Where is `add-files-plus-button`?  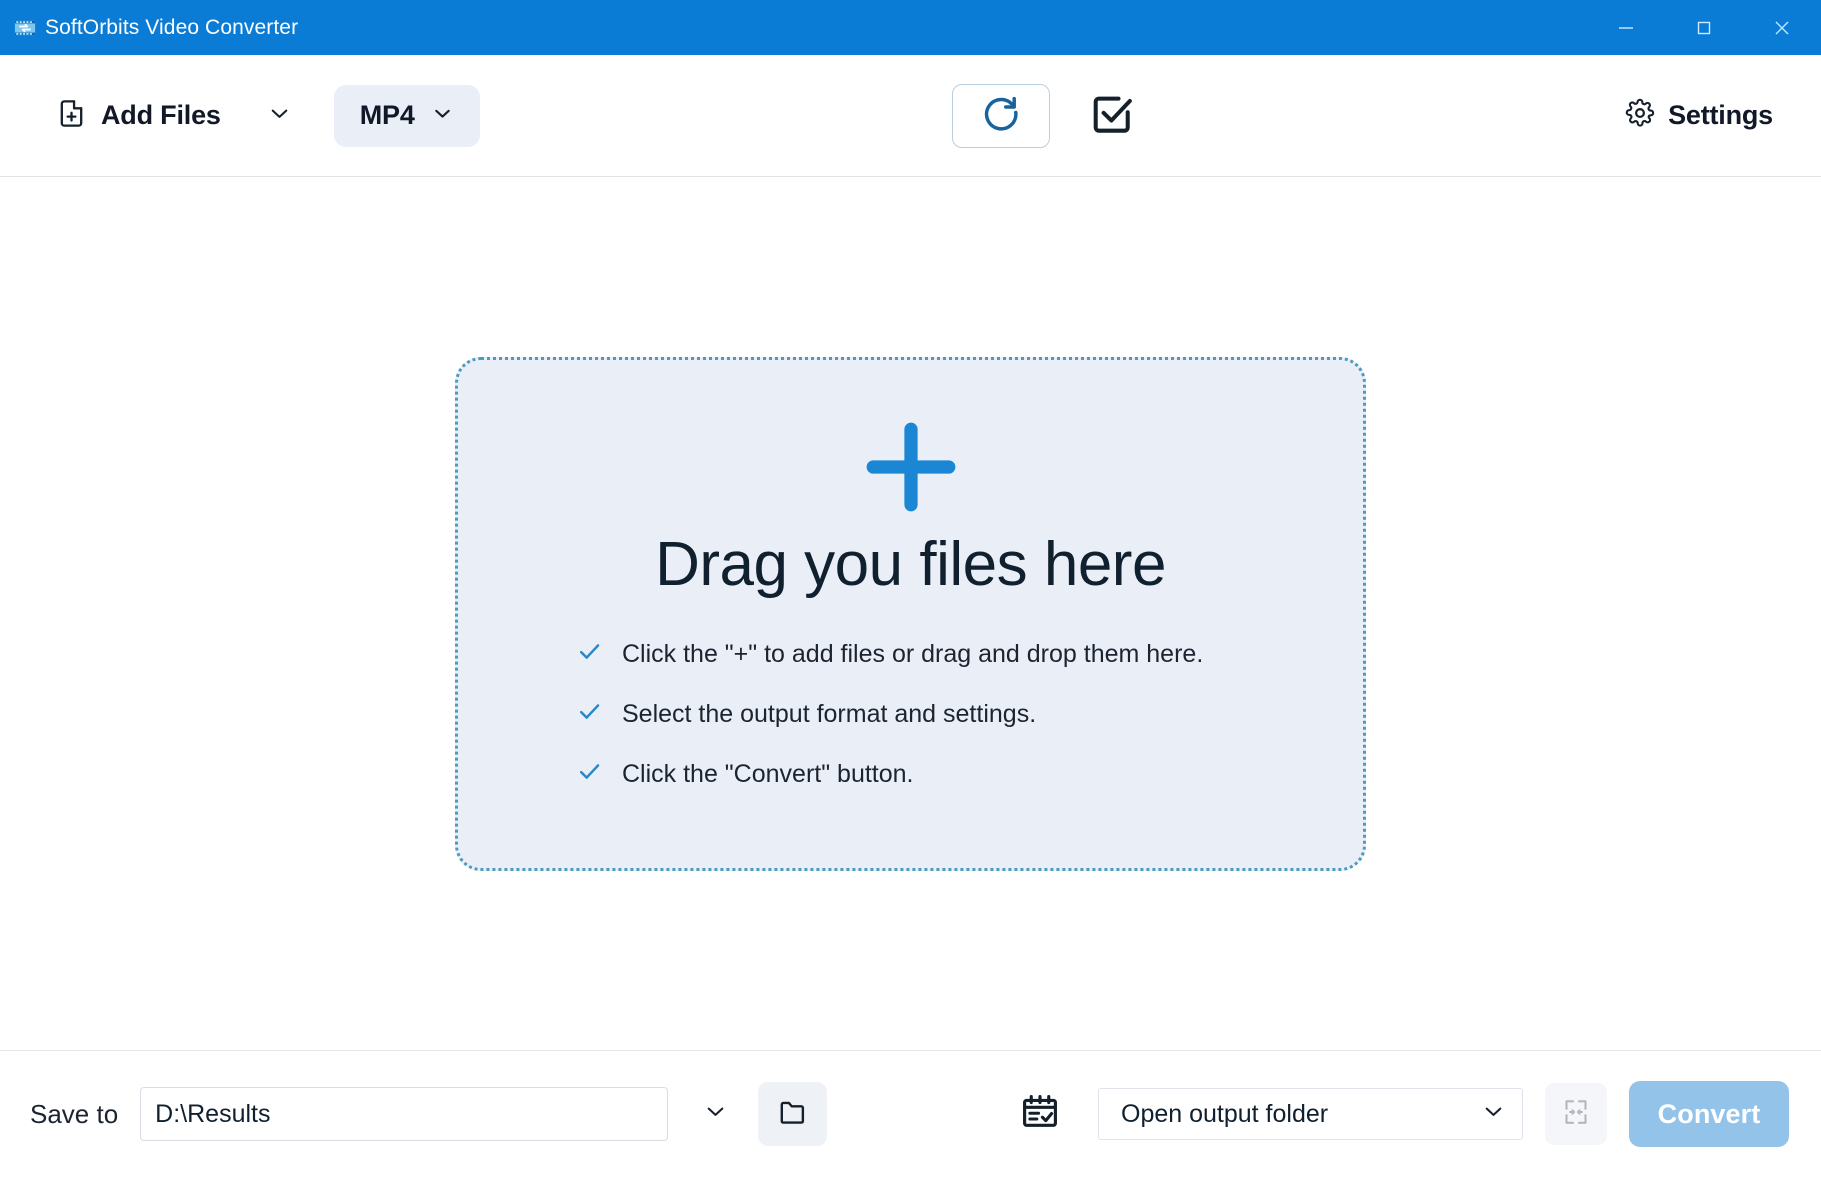 add-files-plus-button is located at coordinates (911, 469).